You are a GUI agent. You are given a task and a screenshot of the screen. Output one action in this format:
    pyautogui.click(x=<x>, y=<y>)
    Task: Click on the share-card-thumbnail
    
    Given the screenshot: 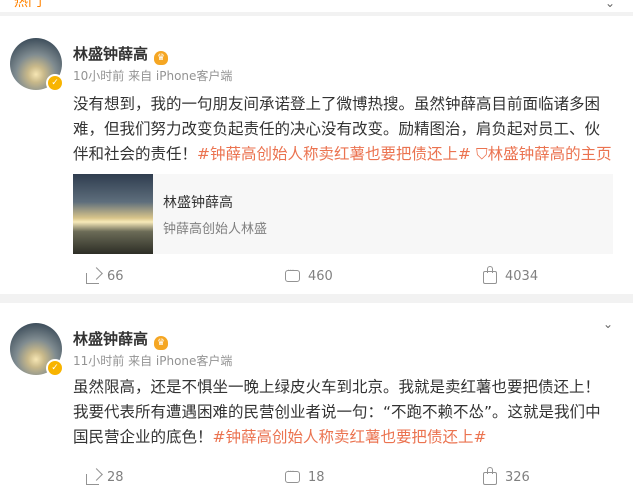 What is the action you would take?
    pyautogui.click(x=113, y=214)
    